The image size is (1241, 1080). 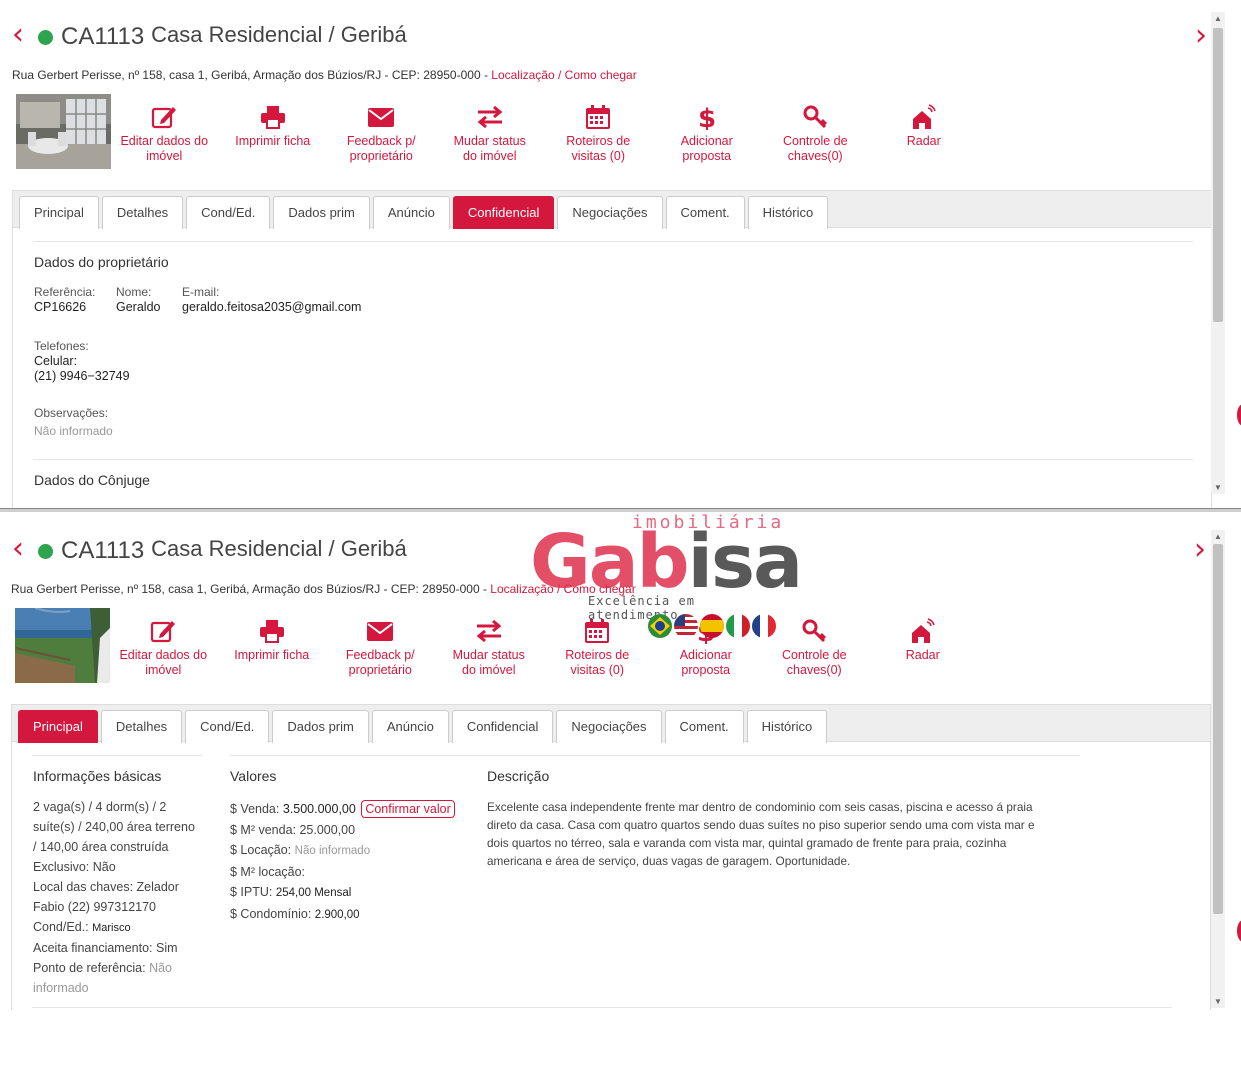 What do you see at coordinates (201, 292) in the screenshot?
I see `email-label: E-mail:` at bounding box center [201, 292].